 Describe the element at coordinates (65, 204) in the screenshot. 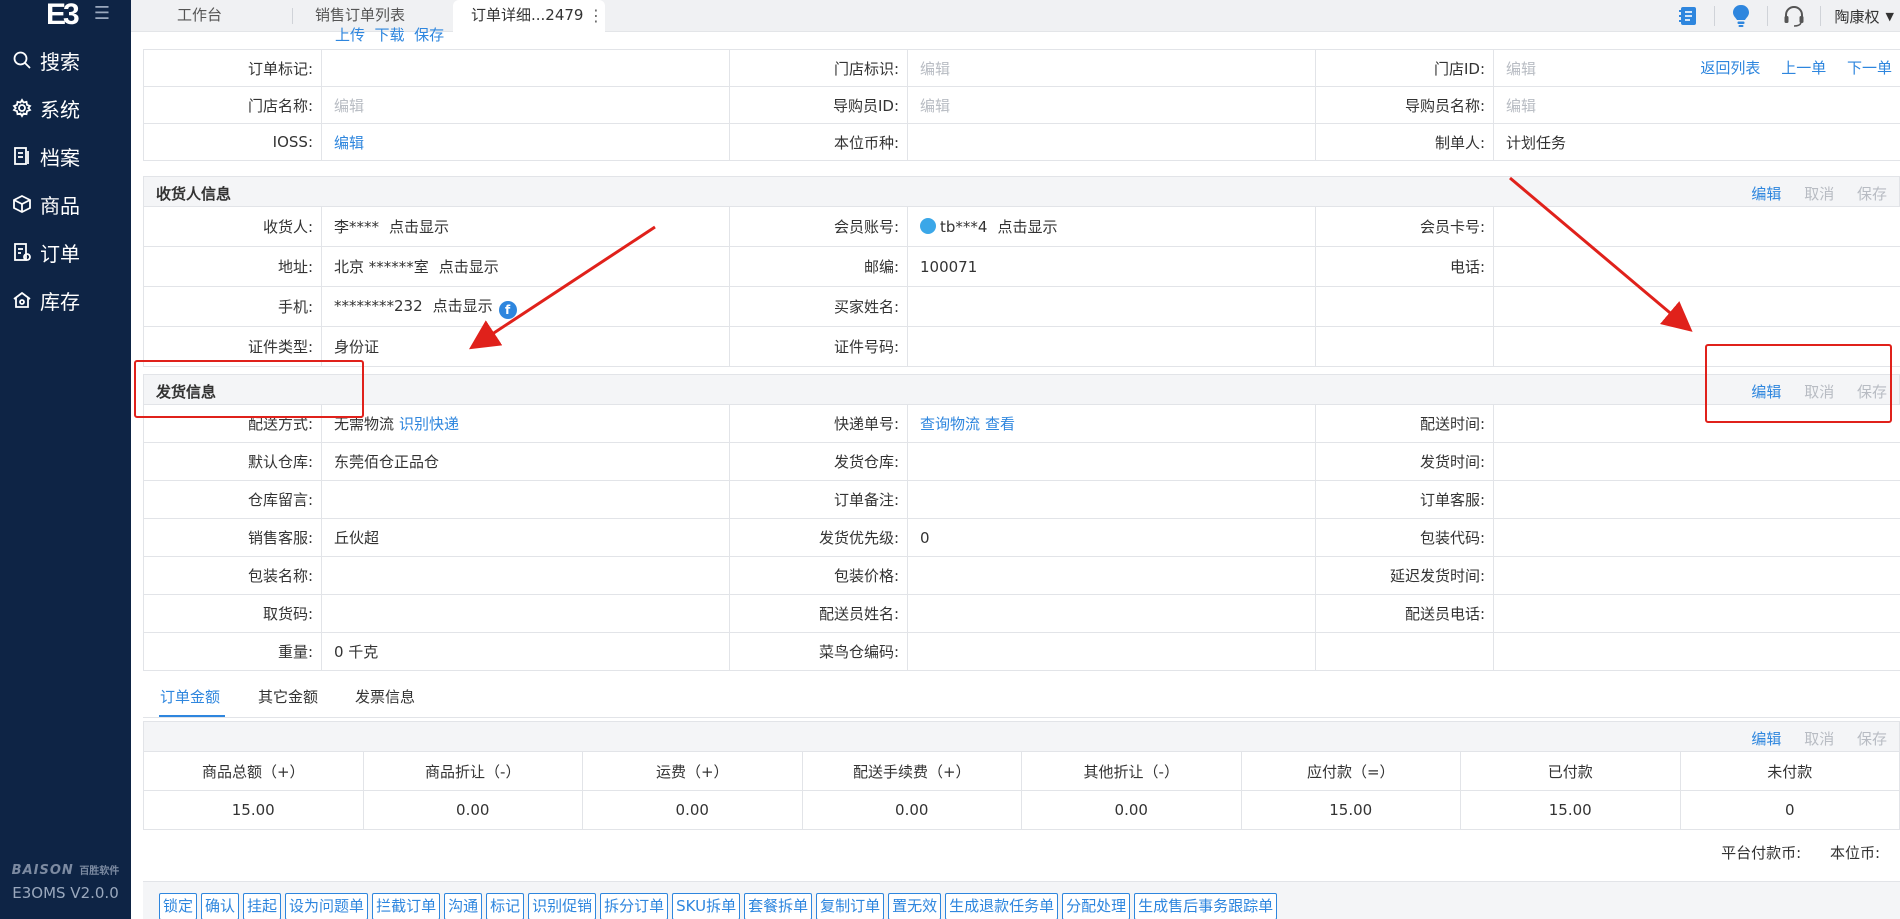

I see `sidebar-item-goods: 商品` at that location.